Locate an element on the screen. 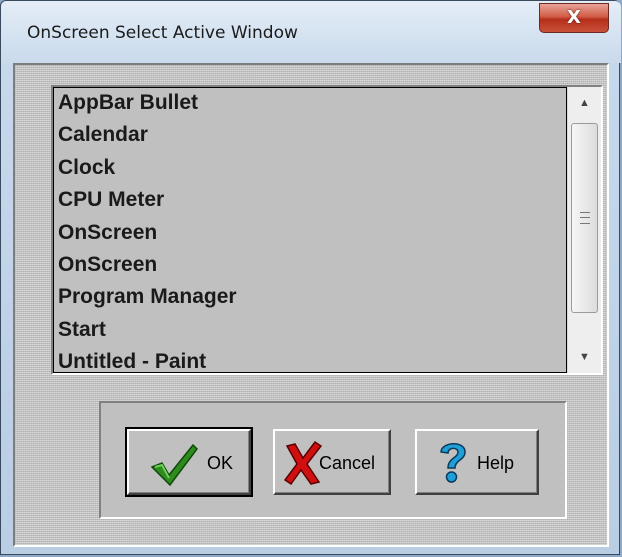 The width and height of the screenshot is (622, 557). help-button: Help is located at coordinates (477, 462).